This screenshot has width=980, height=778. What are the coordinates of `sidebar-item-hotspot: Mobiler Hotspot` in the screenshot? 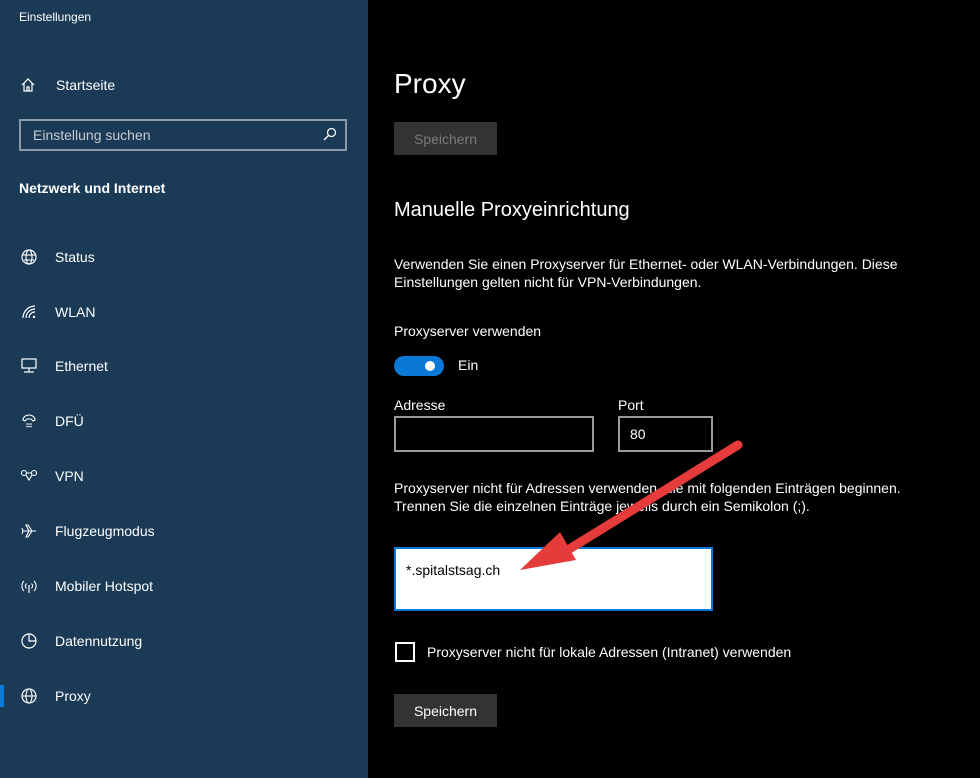 It's located at (184, 586).